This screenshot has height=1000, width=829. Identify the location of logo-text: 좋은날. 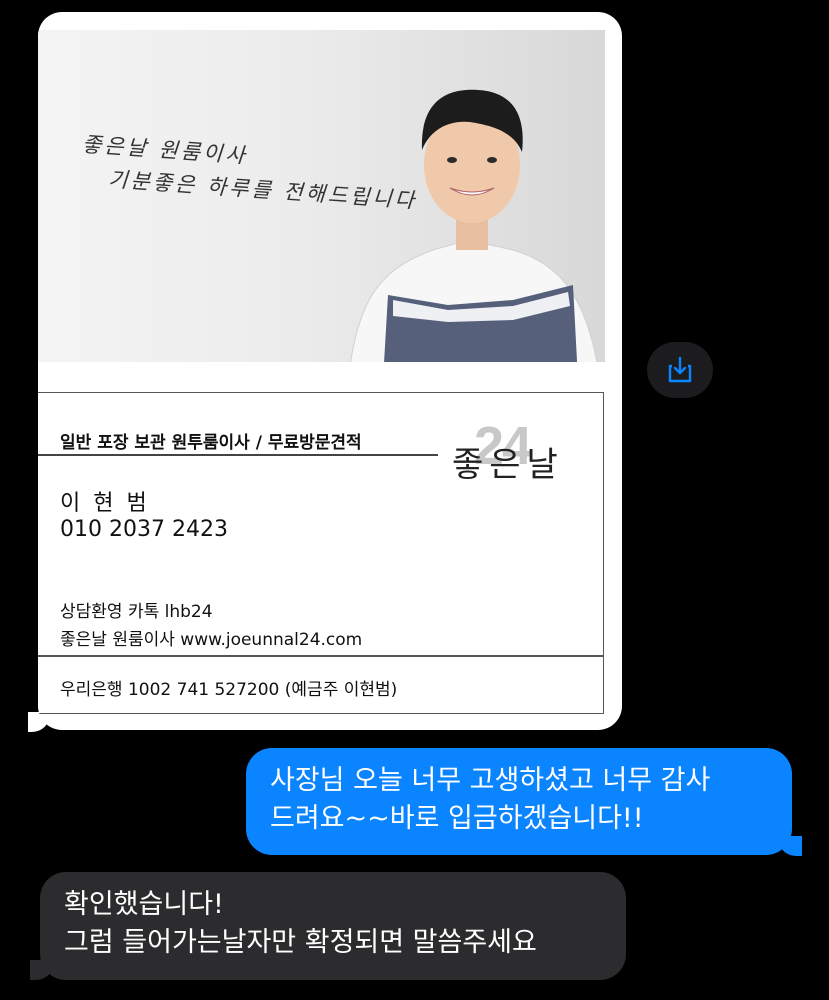
(508, 465).